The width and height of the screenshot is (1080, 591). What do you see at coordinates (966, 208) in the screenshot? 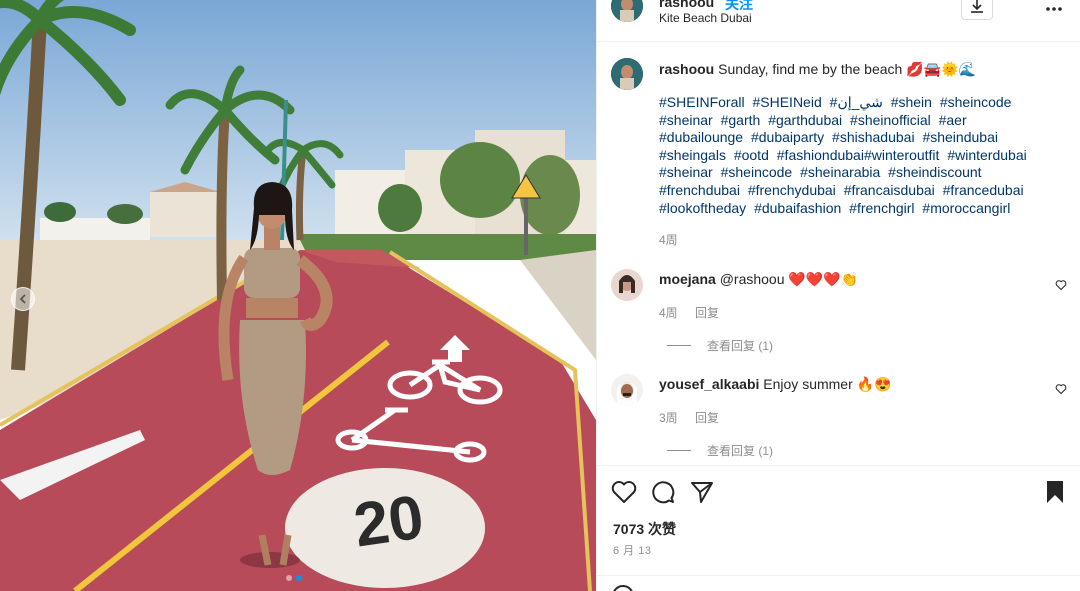
I see `hashtag-link: #moroccangirl` at bounding box center [966, 208].